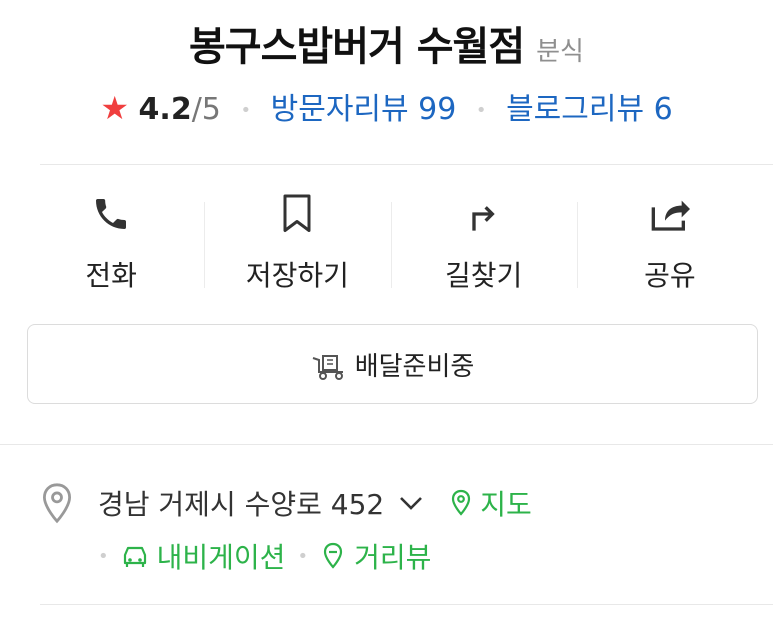 The height and width of the screenshot is (630, 773). Describe the element at coordinates (461, 502) in the screenshot. I see `map-pin-icon` at that location.